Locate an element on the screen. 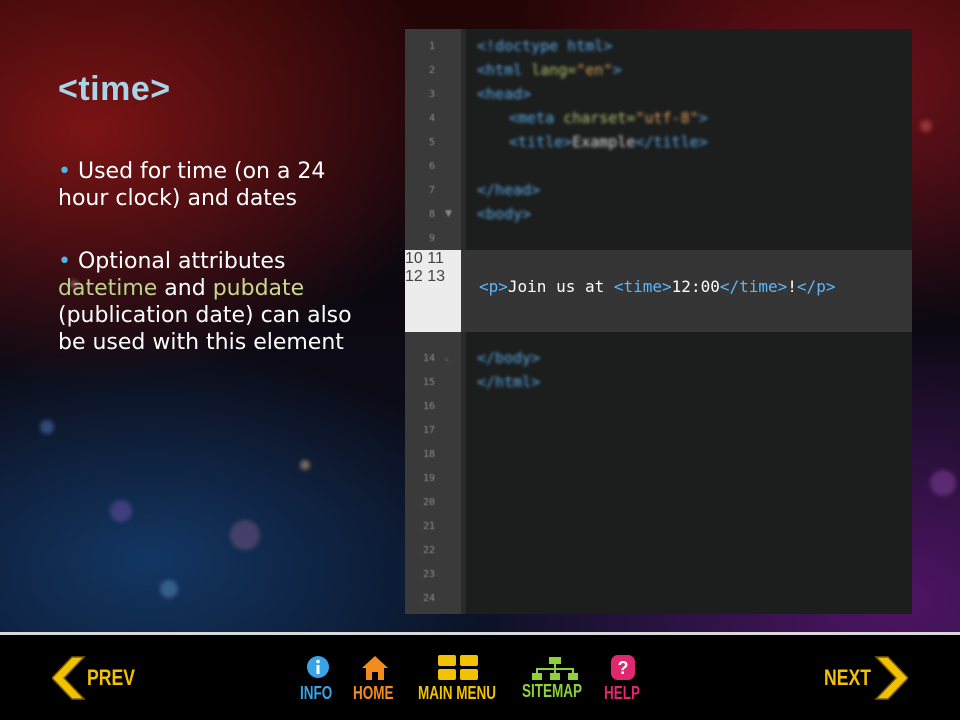 The image size is (960, 720). line-number: 20 is located at coordinates (428, 502).